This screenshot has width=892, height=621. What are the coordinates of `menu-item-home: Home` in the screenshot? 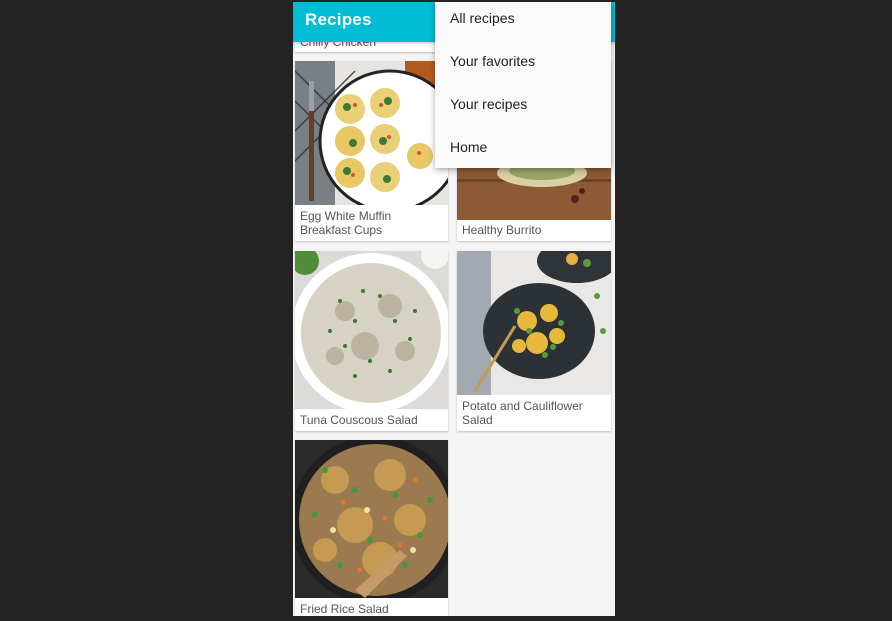 It's located at (523, 152).